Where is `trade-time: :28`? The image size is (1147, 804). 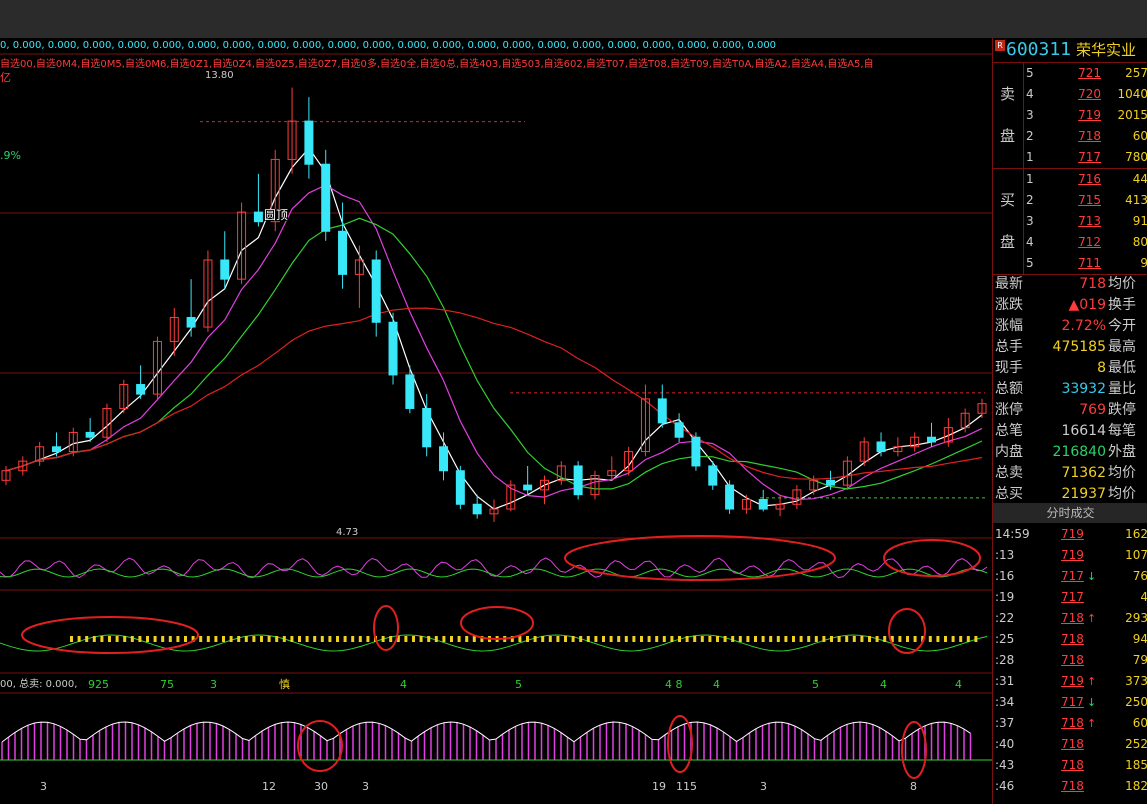
trade-time: :28 is located at coordinates (1005, 660).